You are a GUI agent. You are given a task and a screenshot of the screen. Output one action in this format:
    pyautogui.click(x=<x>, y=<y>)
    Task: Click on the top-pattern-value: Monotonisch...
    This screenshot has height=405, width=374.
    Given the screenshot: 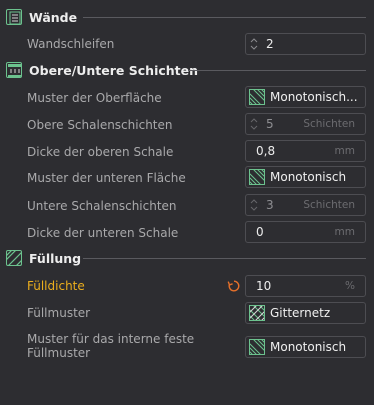 What is the action you would take?
    pyautogui.click(x=314, y=97)
    